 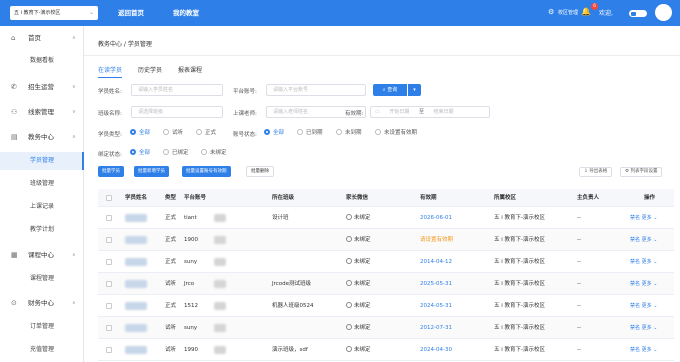 I want to click on type-radio-formal: 正式, so click(x=206, y=132).